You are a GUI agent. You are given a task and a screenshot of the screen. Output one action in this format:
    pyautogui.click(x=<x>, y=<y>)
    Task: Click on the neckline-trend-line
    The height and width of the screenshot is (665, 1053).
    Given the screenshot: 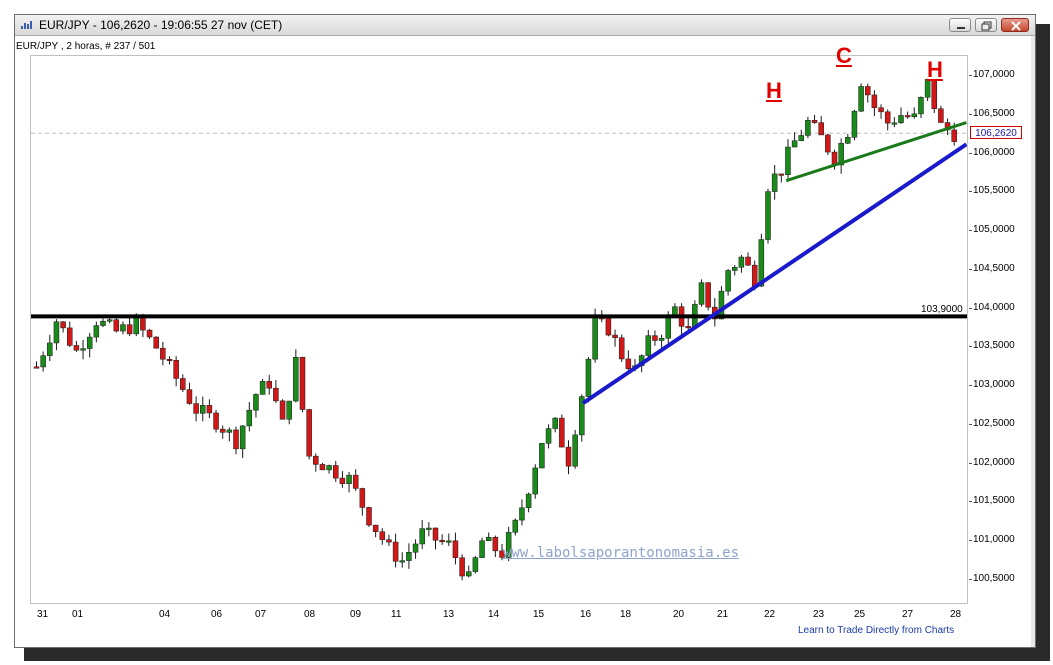 What is the action you would take?
    pyautogui.click(x=876, y=152)
    